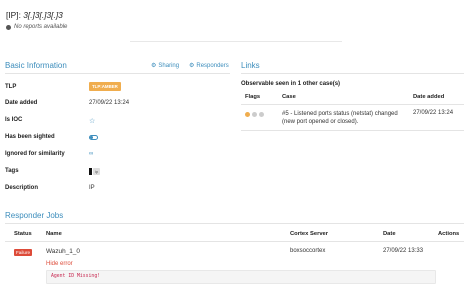  Describe the element at coordinates (14, 120) in the screenshot. I see `is-ioc-label: Is IOC` at that location.